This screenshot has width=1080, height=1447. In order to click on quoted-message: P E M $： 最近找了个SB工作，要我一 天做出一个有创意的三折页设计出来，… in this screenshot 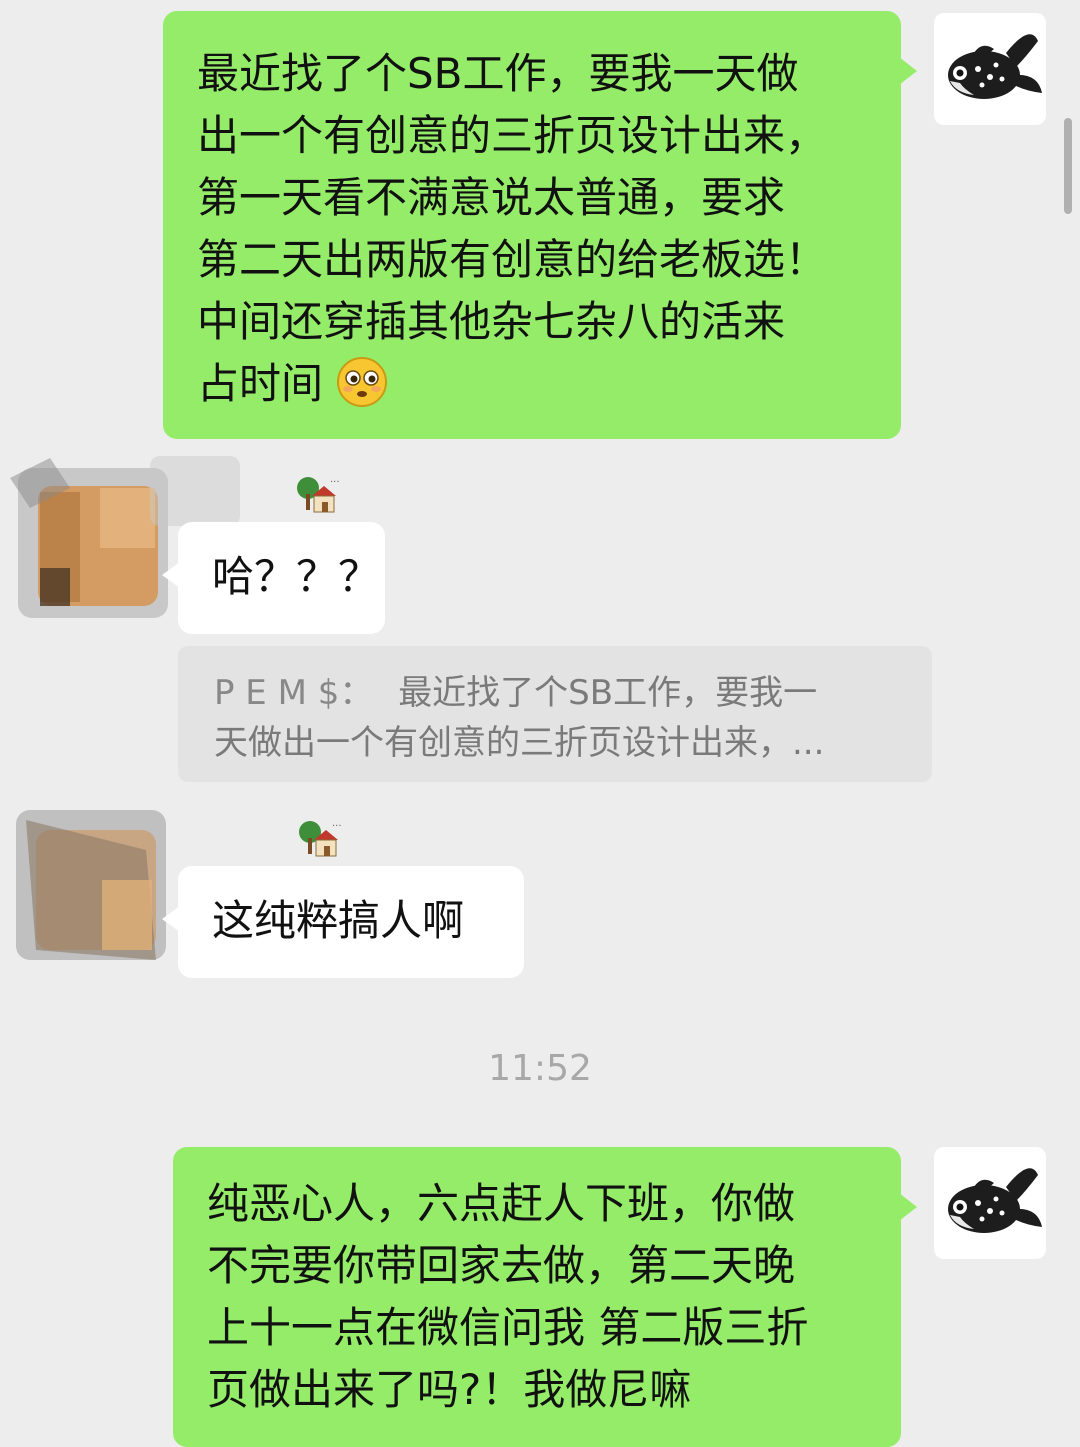, I will do `click(555, 714)`.